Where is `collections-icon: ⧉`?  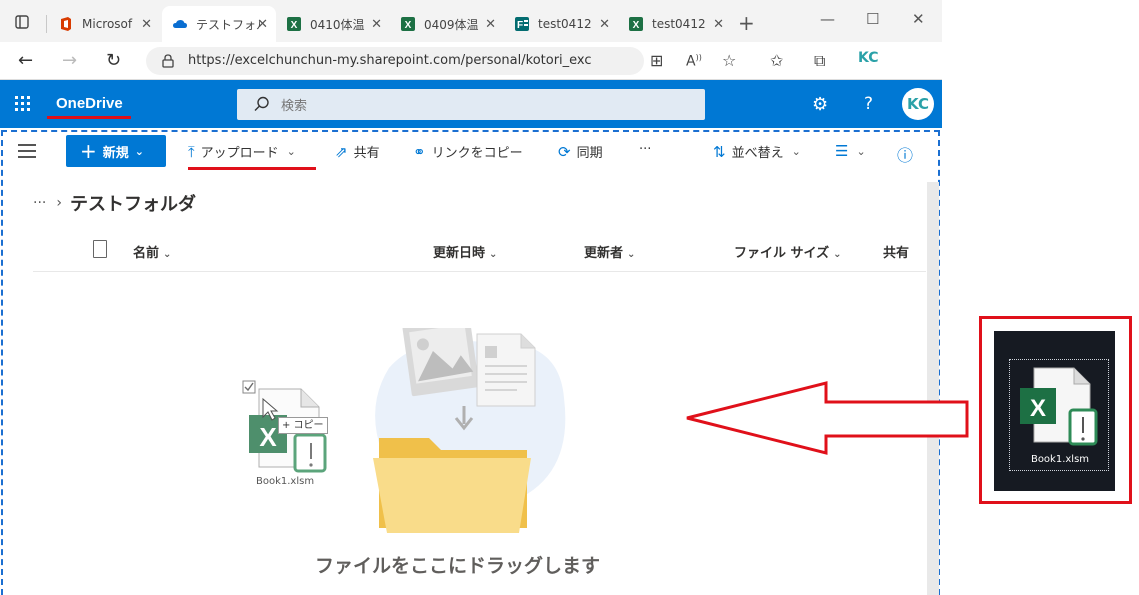 collections-icon: ⧉ is located at coordinates (819, 61).